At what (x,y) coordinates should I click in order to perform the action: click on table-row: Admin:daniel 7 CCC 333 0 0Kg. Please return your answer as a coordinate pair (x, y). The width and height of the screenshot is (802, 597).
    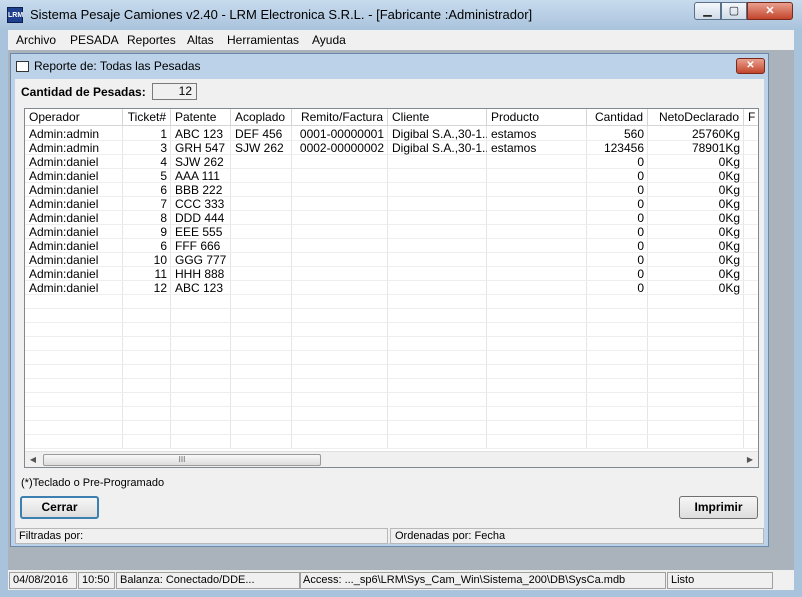
    Looking at the image, I should click on (391, 204).